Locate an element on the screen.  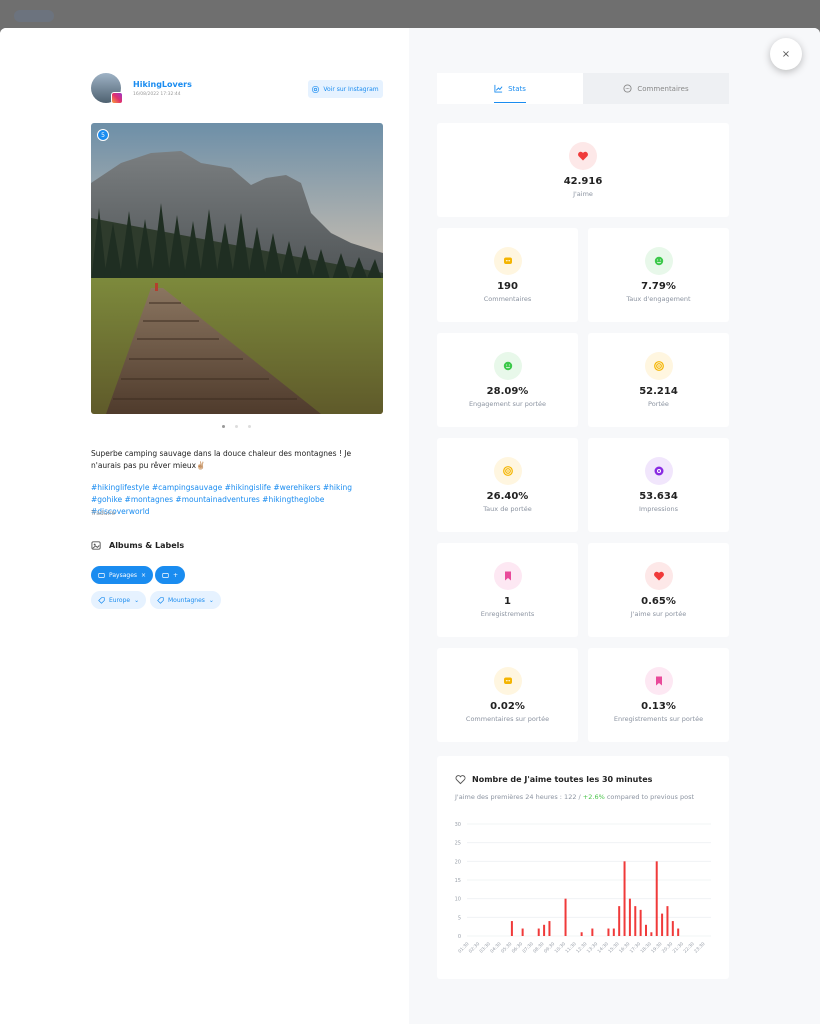
x-tick-label: 10:30 is located at coordinates (561, 948).